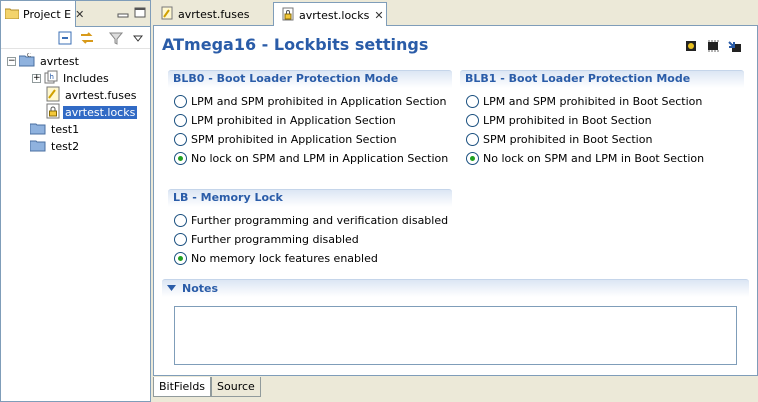  I want to click on blb1-section-title: BLB1 - Boot Loader Protection Mode, so click(602, 79).